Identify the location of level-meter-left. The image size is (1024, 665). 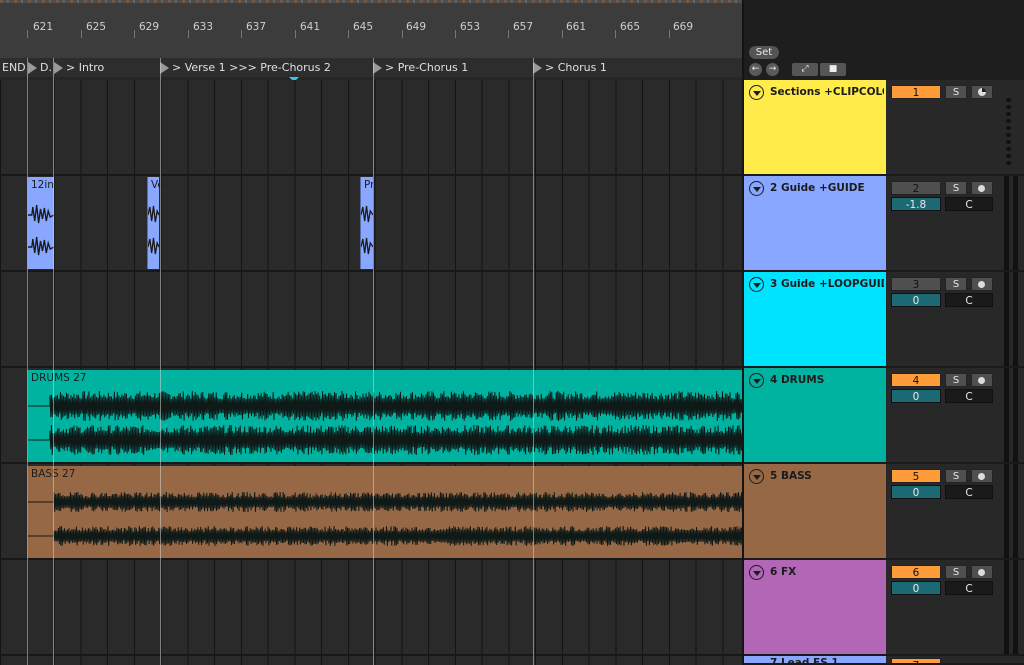
(1006, 511).